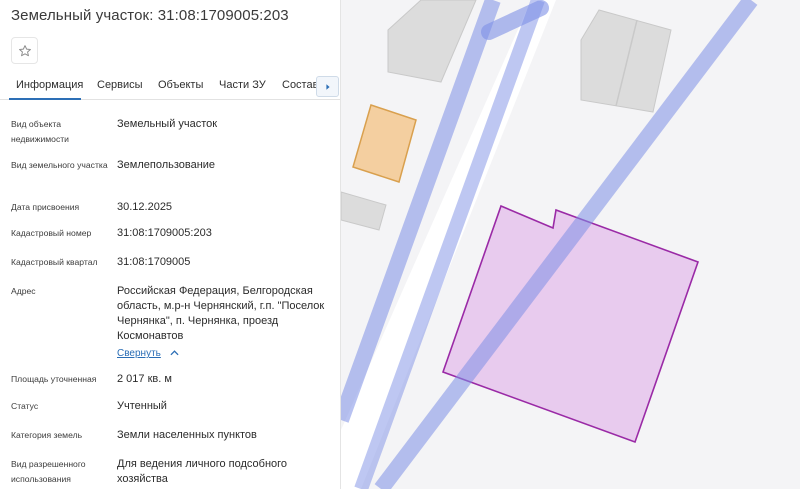 This screenshot has height=489, width=800. I want to click on favorite-button, so click(24, 50).